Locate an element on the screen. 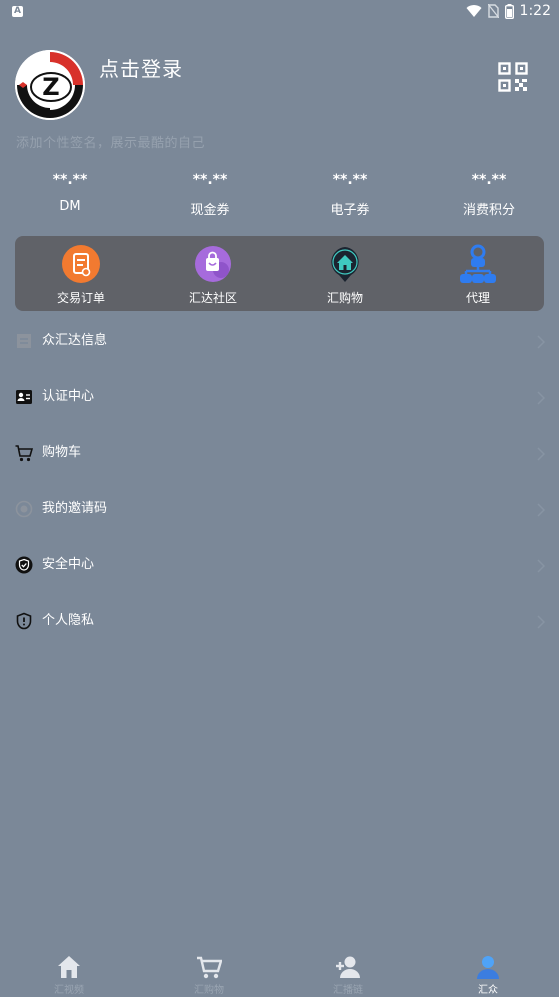 The image size is (559, 997). menu-item-info: 众汇达信息 is located at coordinates (279, 341).